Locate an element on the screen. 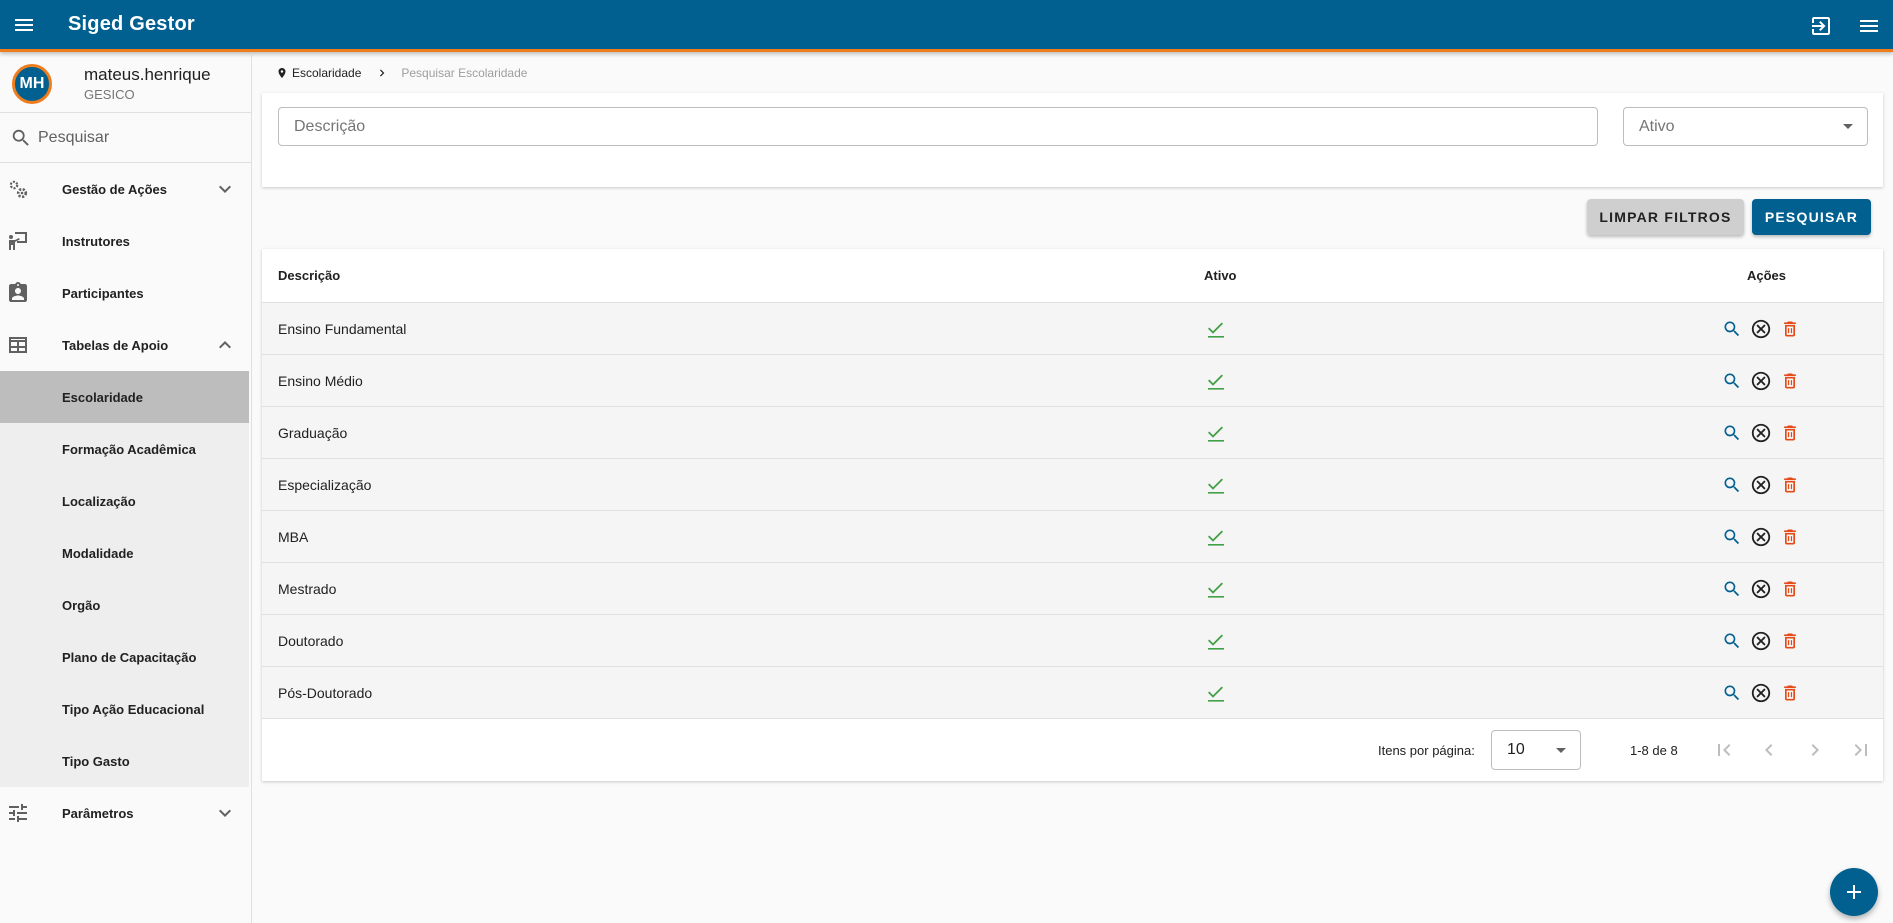 The image size is (1893, 923). paginator: Itens por página: 10 1-8 de 8 is located at coordinates (1072, 750).